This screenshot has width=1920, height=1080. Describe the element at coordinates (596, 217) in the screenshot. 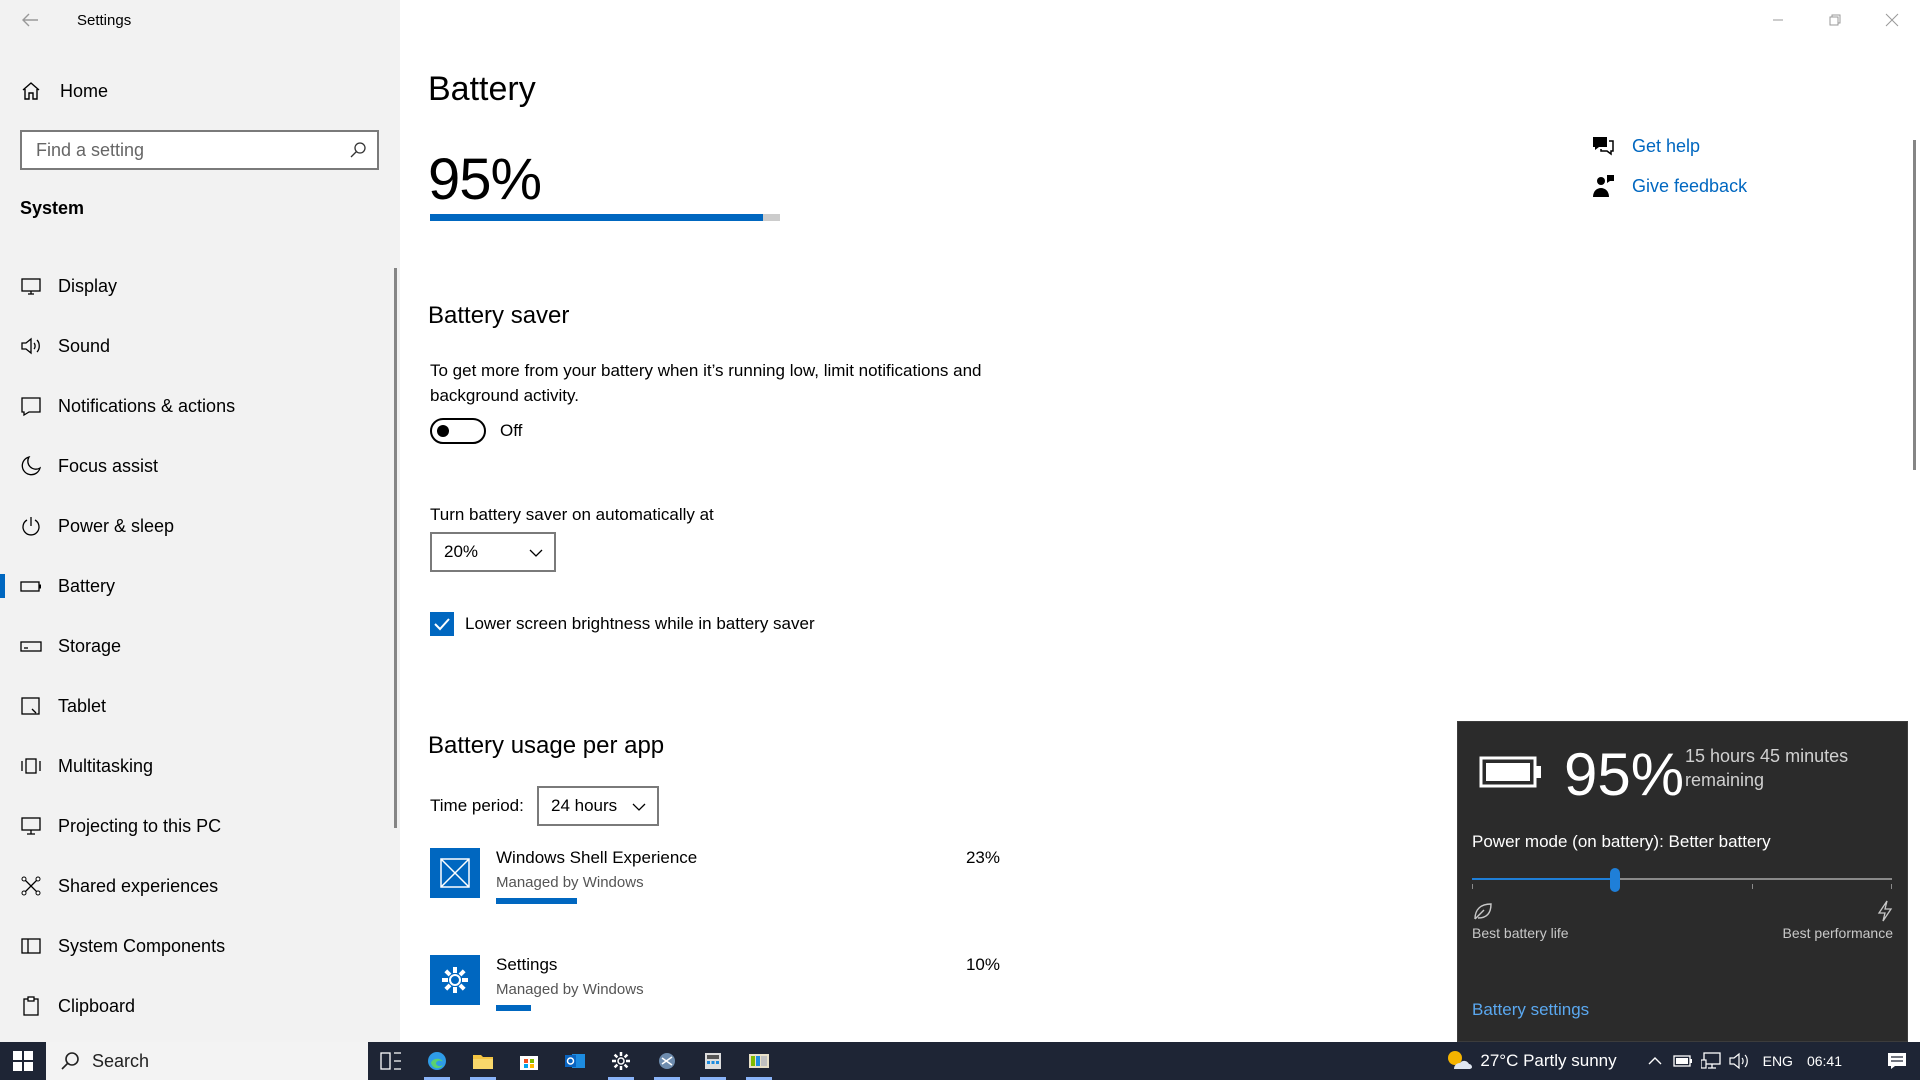

I see `battery-level-fill` at that location.